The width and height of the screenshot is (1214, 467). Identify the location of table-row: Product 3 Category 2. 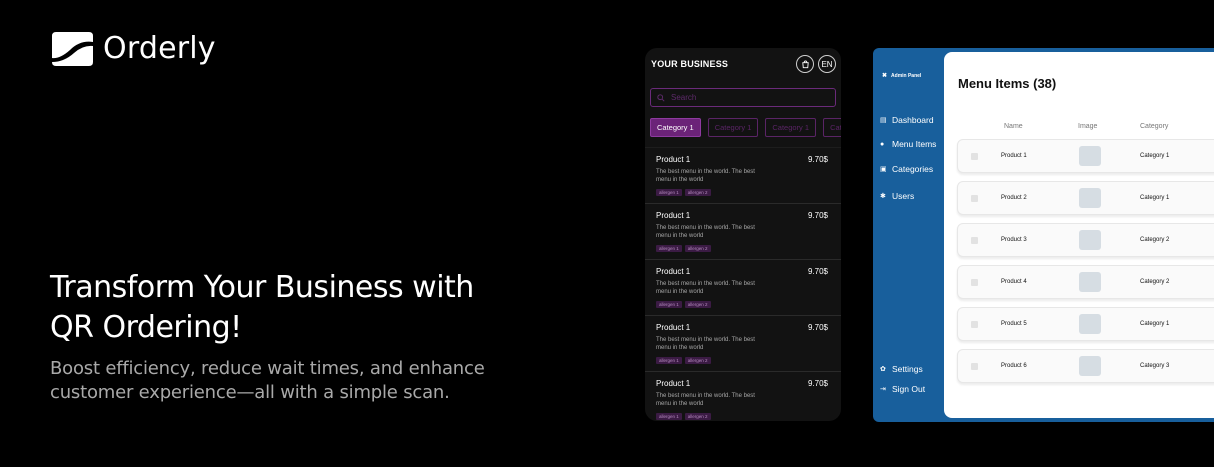
(1085, 240).